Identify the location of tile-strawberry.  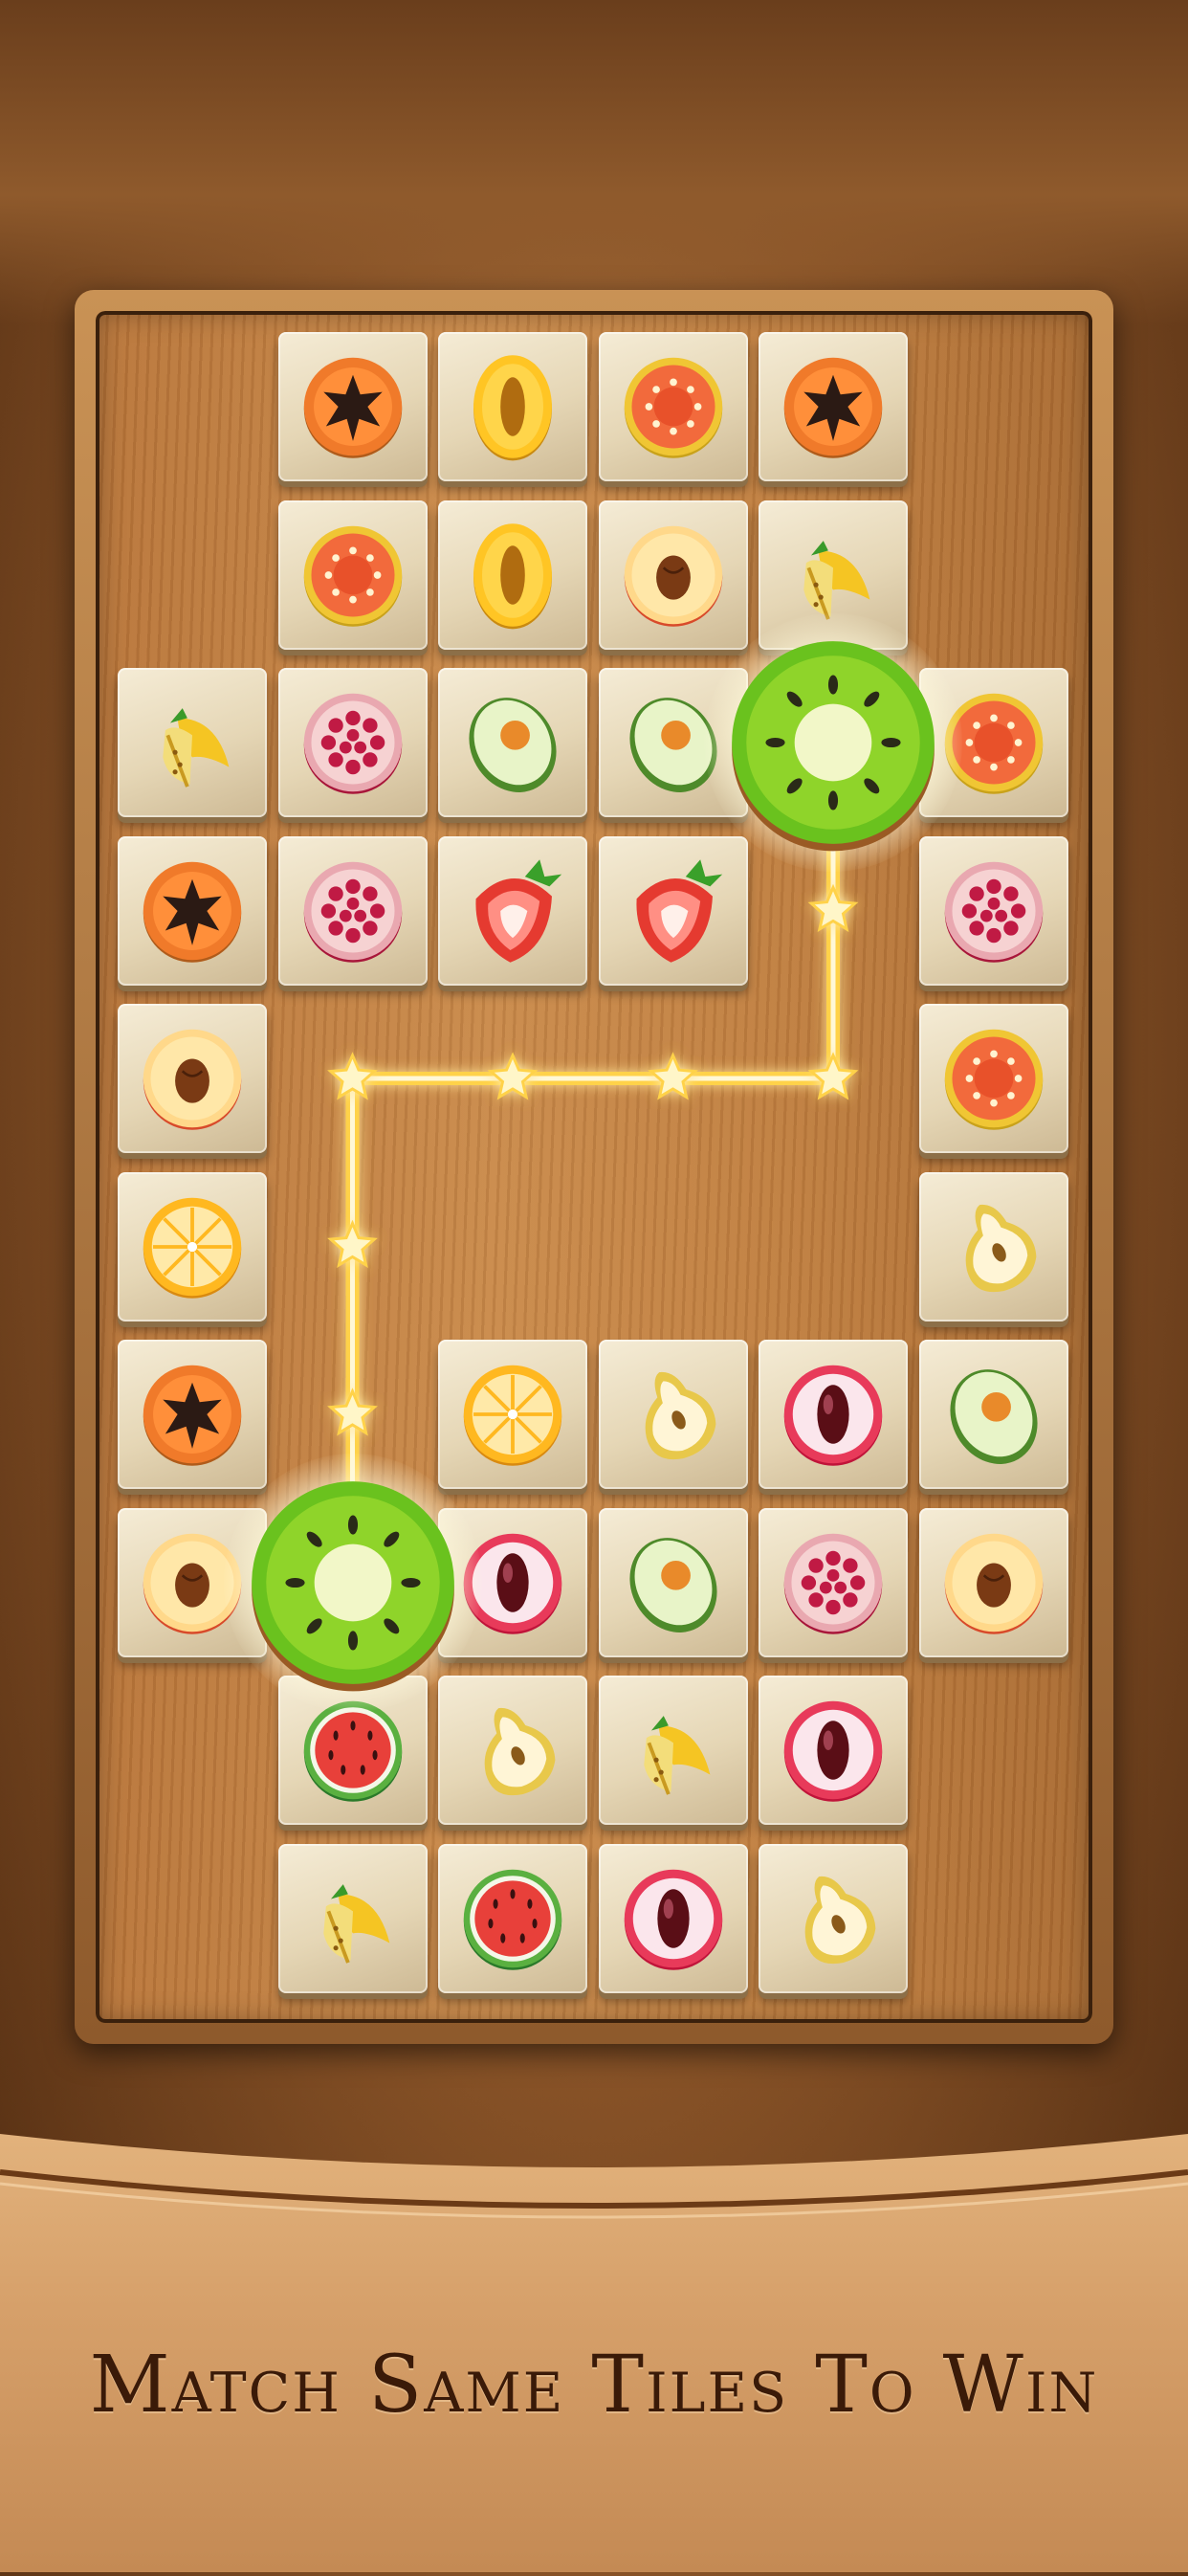
(512, 910).